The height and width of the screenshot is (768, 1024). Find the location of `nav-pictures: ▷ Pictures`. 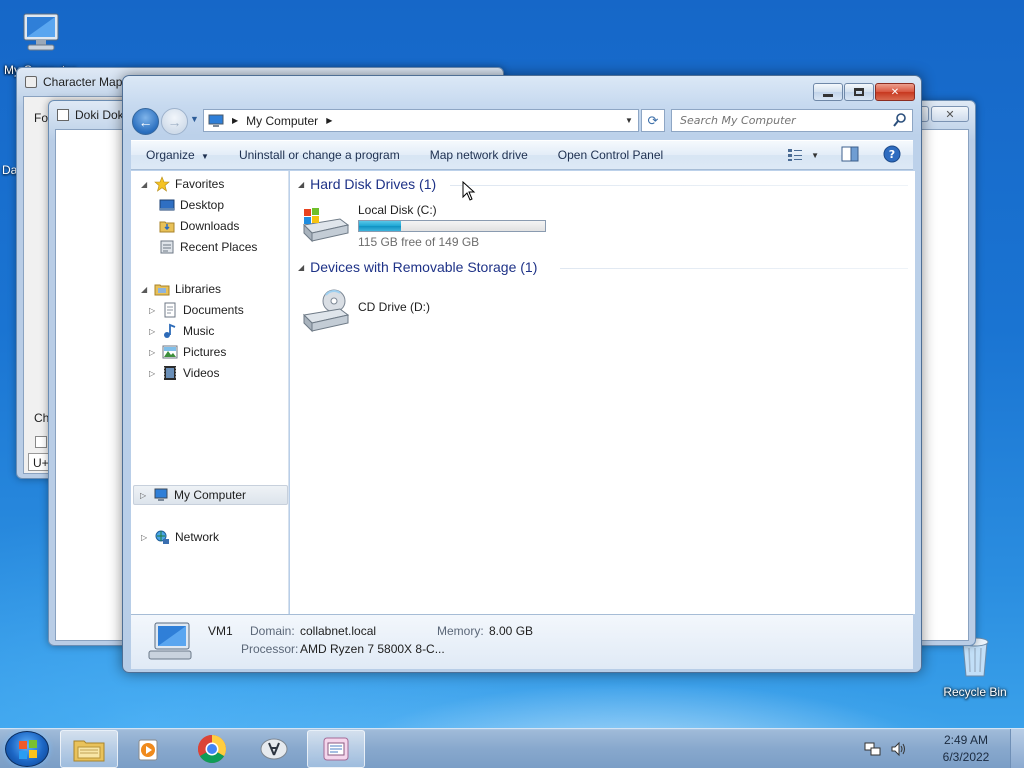

nav-pictures: ▷ Pictures is located at coordinates (187, 352).